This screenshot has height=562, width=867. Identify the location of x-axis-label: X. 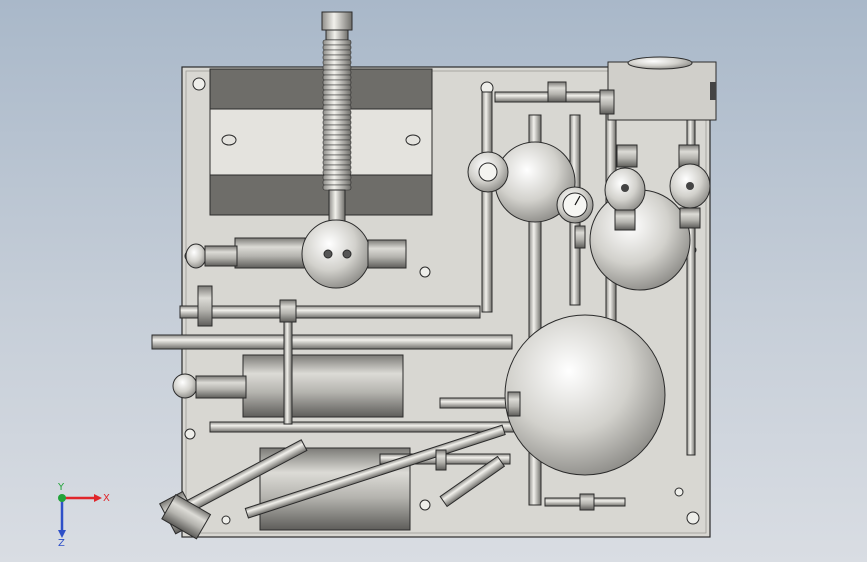
(106, 498).